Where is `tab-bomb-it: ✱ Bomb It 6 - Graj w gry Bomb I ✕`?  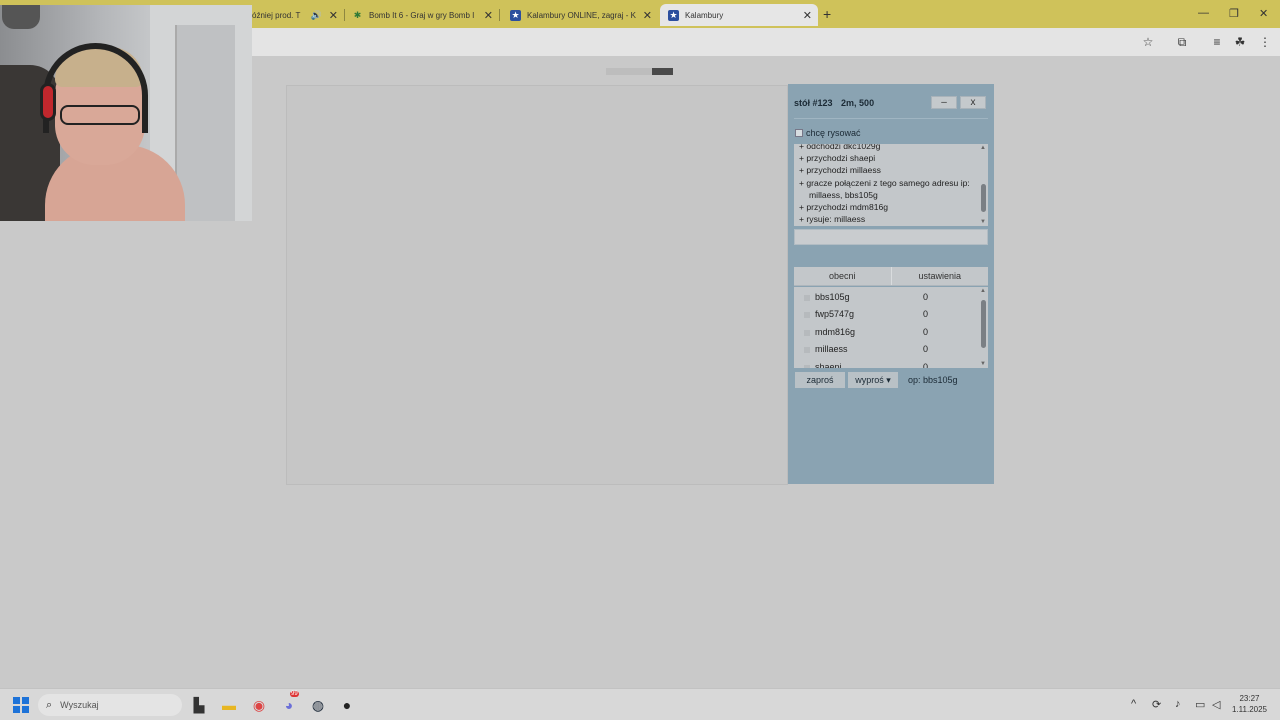 tab-bomb-it: ✱ Bomb It 6 - Graj w gry Bomb I ✕ is located at coordinates (421, 15).